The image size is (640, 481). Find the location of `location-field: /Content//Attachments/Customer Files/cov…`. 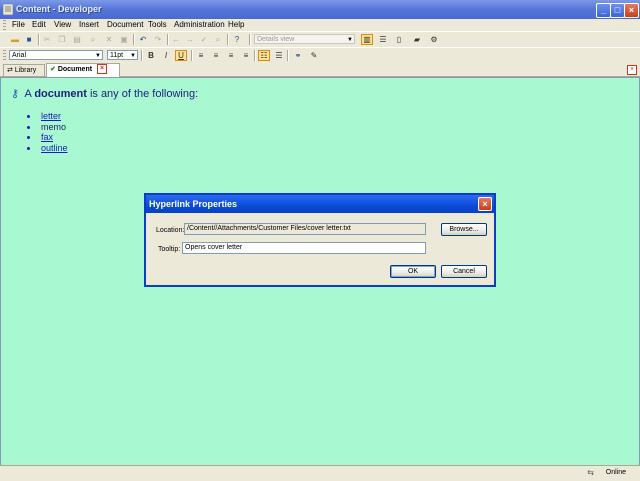

location-field: /Content//Attachments/Customer Files/cov… is located at coordinates (305, 229).